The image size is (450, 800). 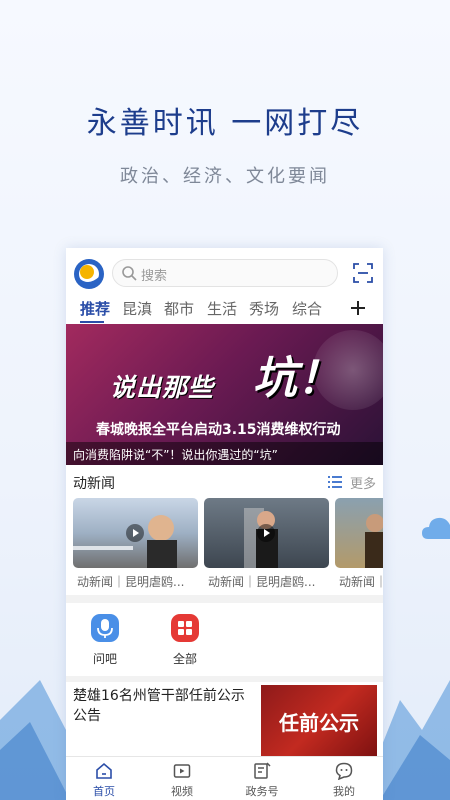 I want to click on video-list: 动新闻｜昆明虐鸥... 动新闻｜昆明虐鸥... 动新闻｜, so click(x=224, y=545).